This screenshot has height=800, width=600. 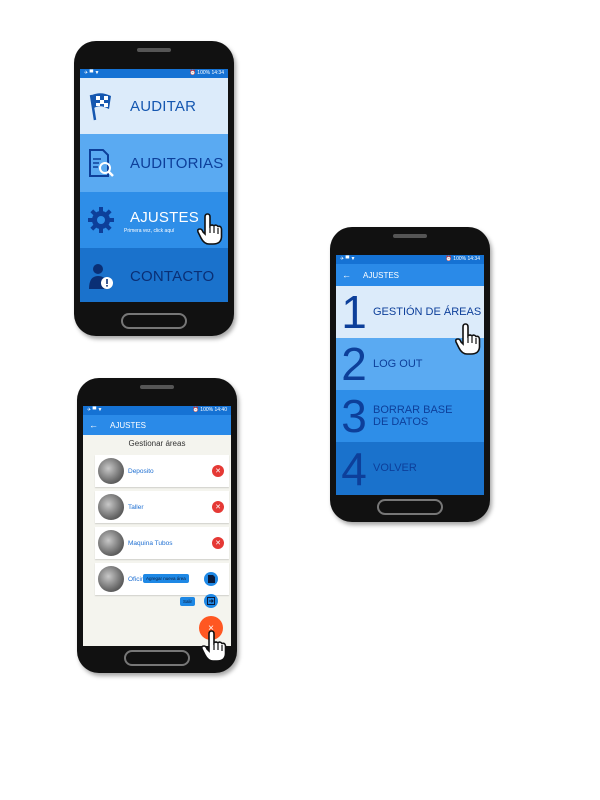 What do you see at coordinates (354, 468) in the screenshot?
I see `item-number: 4` at bounding box center [354, 468].